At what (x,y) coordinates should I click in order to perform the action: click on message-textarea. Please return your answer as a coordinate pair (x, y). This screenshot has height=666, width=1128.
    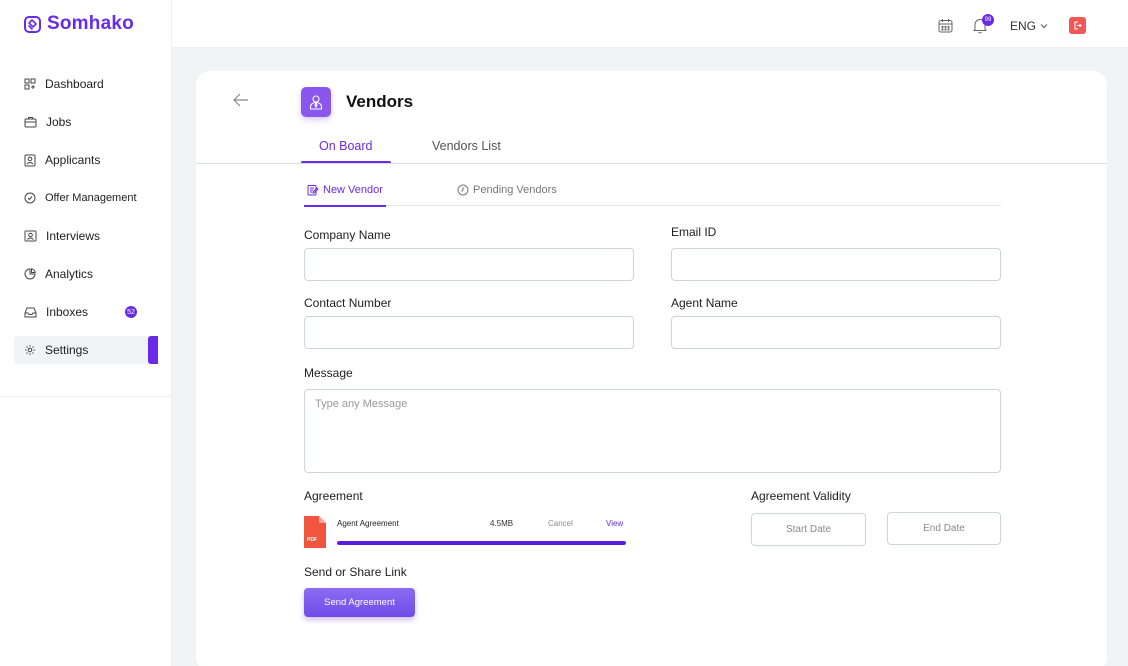
    Looking at the image, I should click on (652, 431).